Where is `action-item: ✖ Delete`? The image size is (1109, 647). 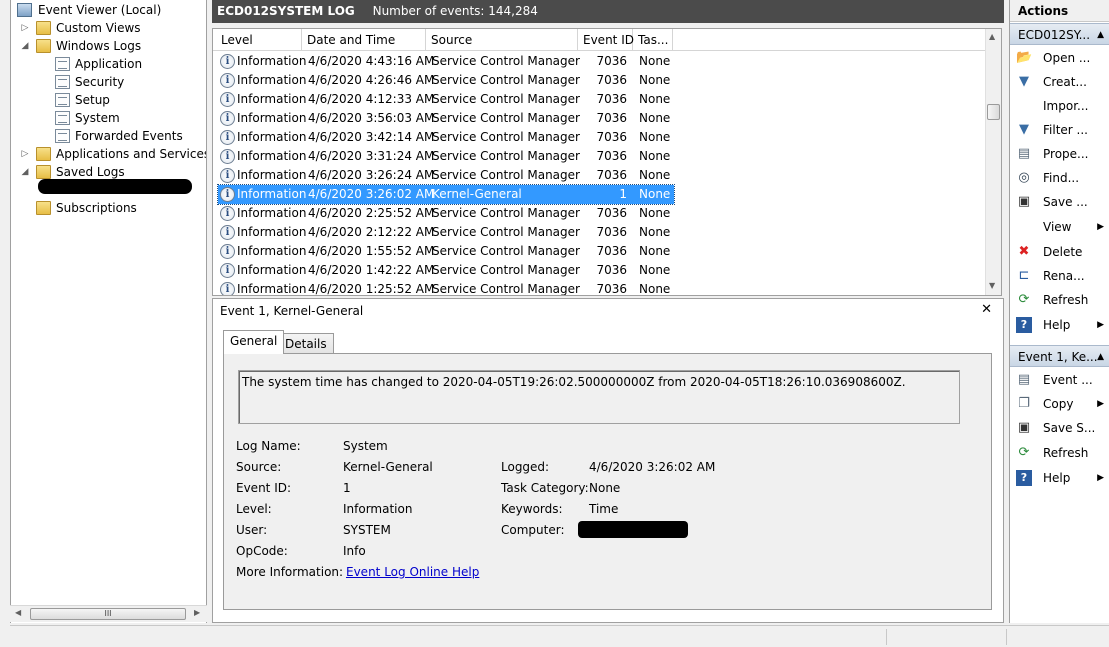
action-item: ✖ Delete is located at coordinates (1059, 252).